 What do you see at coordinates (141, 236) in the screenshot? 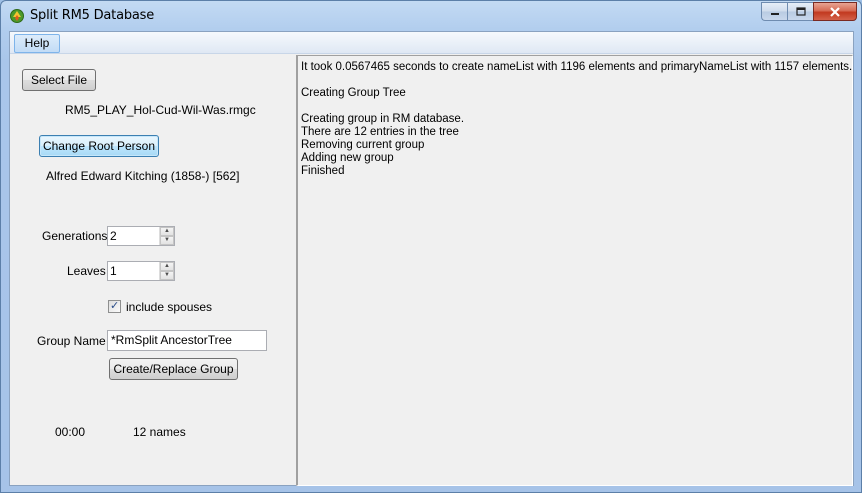
I see `generations-stepper: 2 ▲ ▼` at bounding box center [141, 236].